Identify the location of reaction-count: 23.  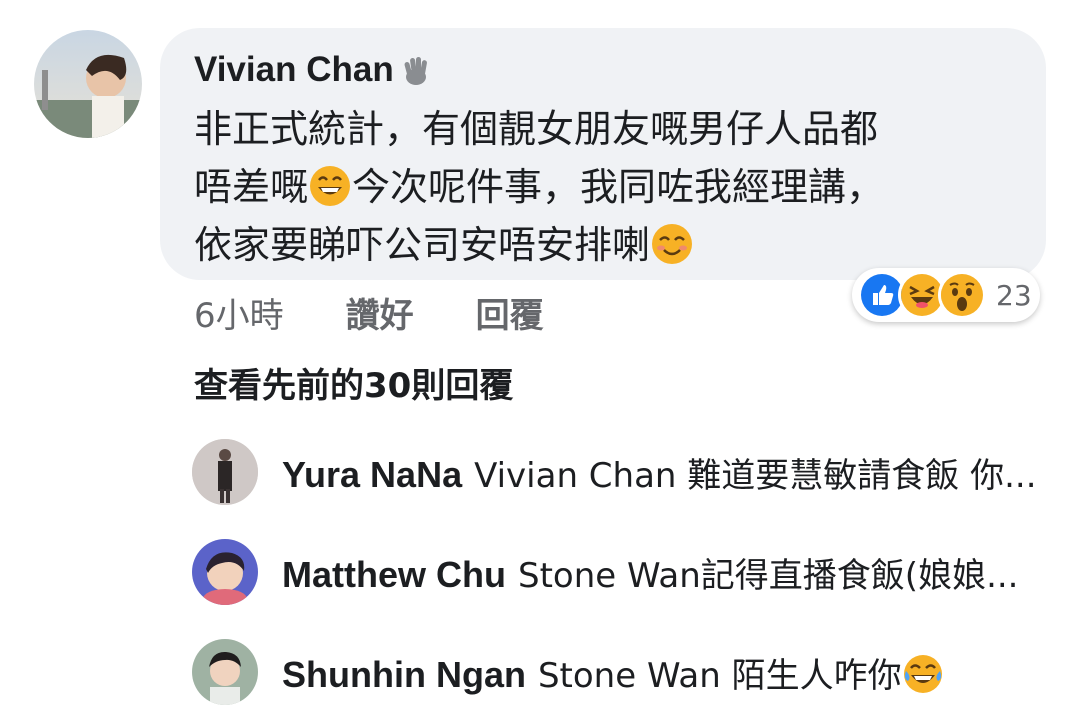
(1014, 295).